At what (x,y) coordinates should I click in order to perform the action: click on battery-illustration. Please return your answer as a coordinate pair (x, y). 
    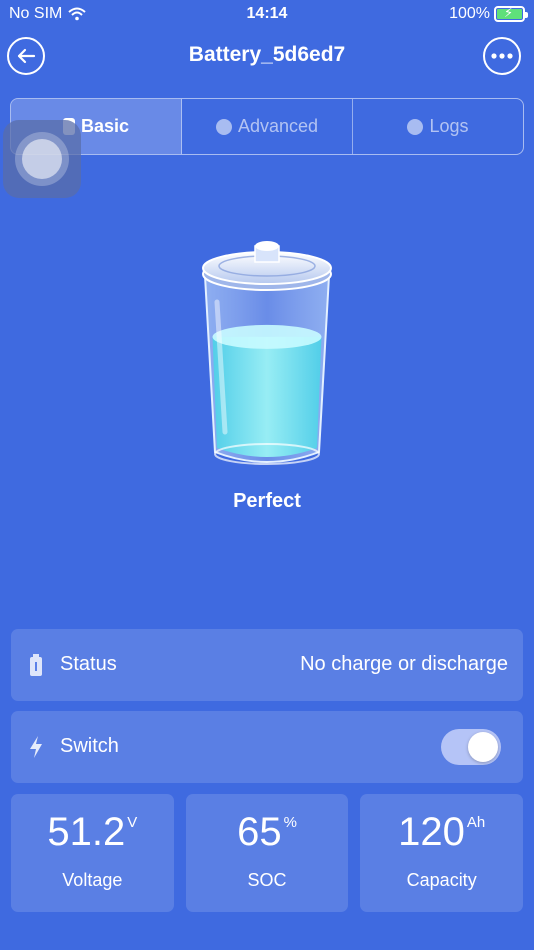
    Looking at the image, I should click on (267, 353).